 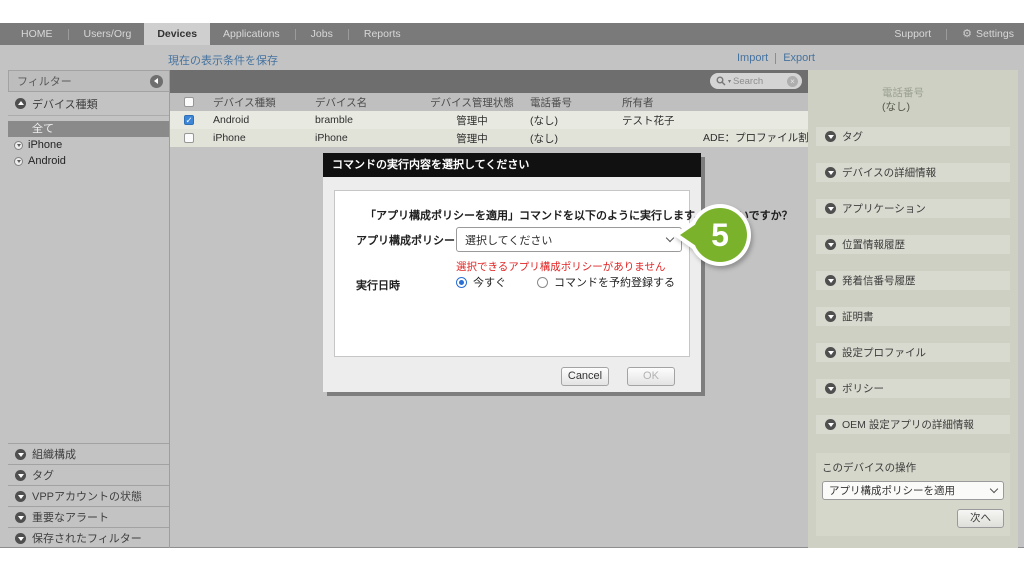 I want to click on sidebar-section-label: 重要なアラート, so click(x=70, y=518).